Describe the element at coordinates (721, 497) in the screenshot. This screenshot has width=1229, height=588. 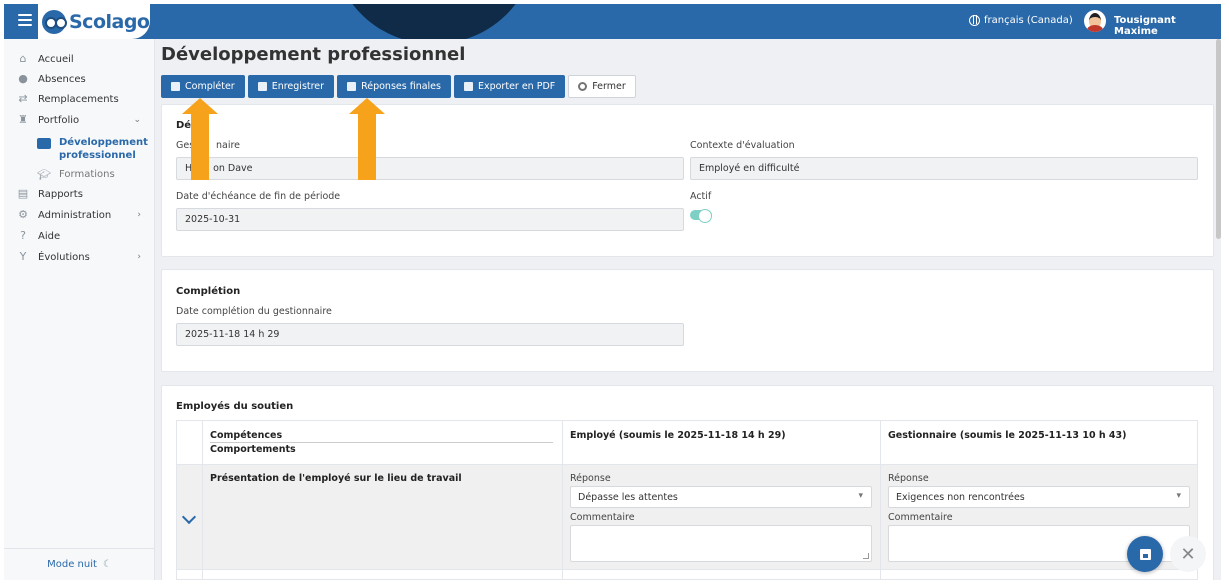
I see `employee-response-select: Dépasse les attentes` at that location.